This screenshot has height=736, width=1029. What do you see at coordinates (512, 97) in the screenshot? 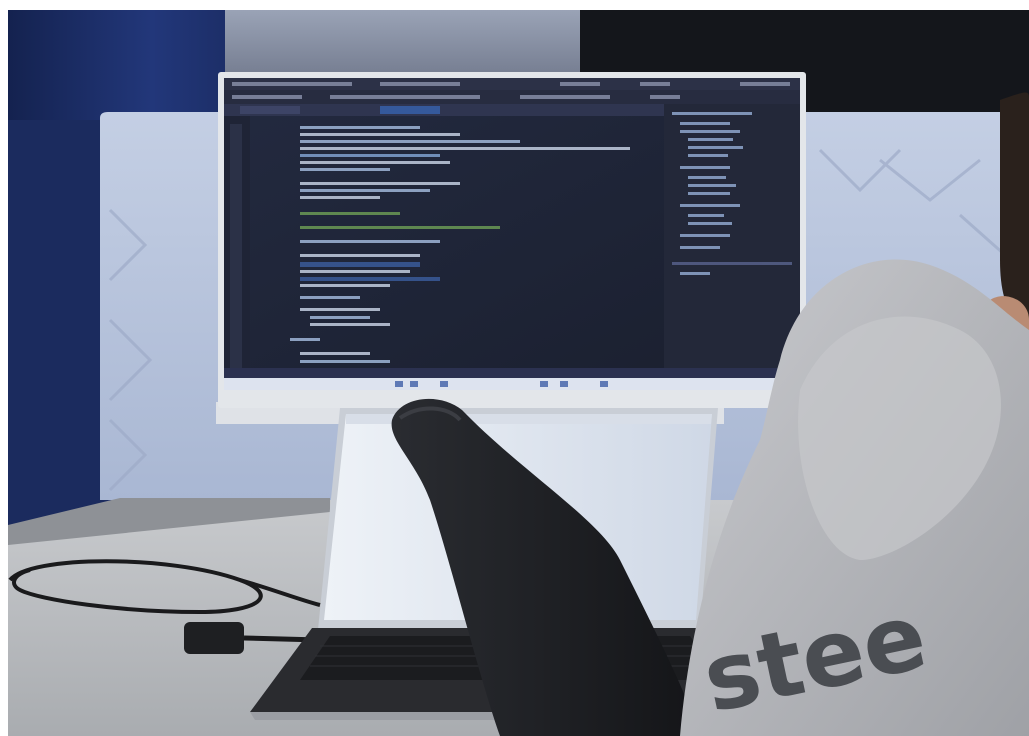
I see `ide-toolbar` at bounding box center [512, 97].